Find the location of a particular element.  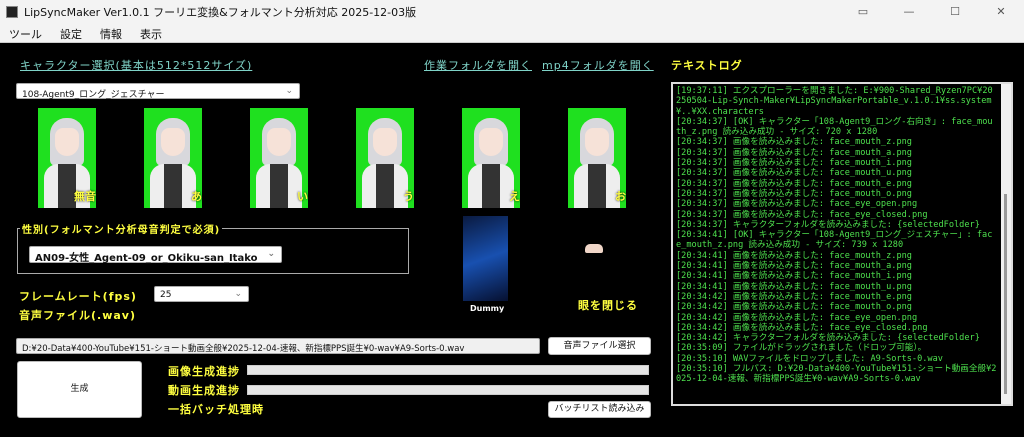

menu-info: 情報 is located at coordinates (111, 33).